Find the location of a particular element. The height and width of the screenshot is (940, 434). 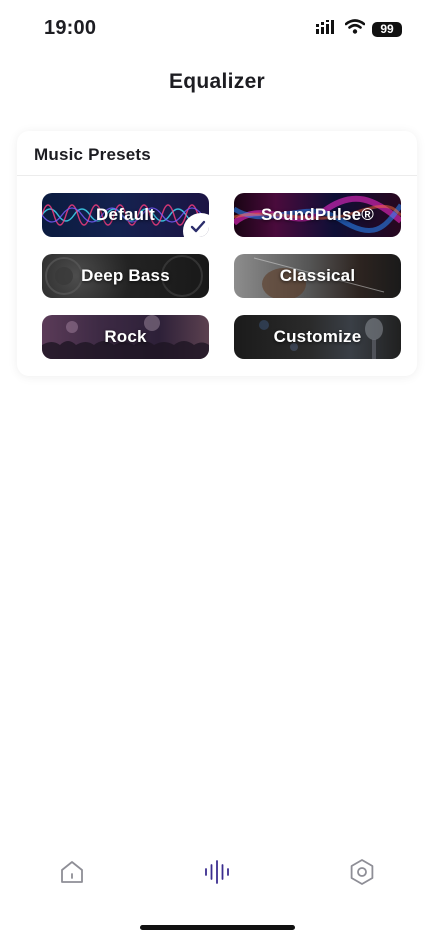

preset-customize-button: Customize is located at coordinates (317, 337).